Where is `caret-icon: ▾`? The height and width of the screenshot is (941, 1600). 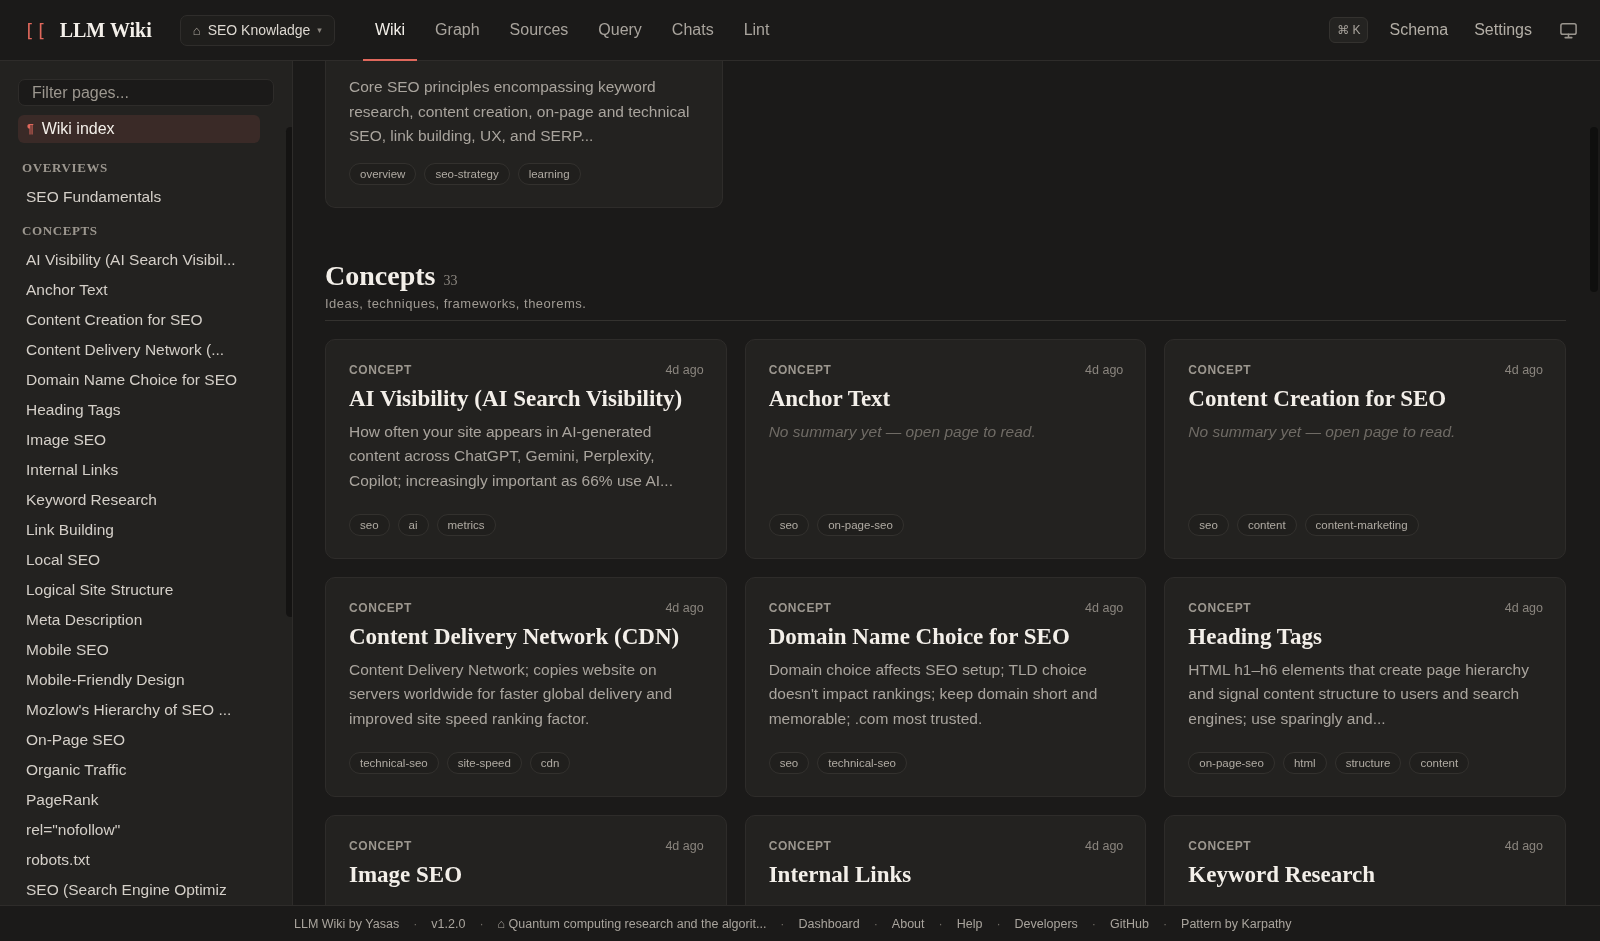
caret-icon: ▾ is located at coordinates (319, 30).